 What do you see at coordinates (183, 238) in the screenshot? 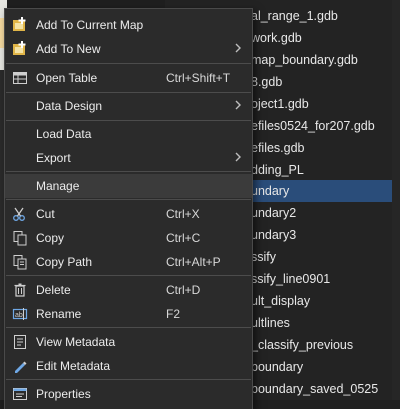
I see `menu-item-shortcut: Ctrl+C` at bounding box center [183, 238].